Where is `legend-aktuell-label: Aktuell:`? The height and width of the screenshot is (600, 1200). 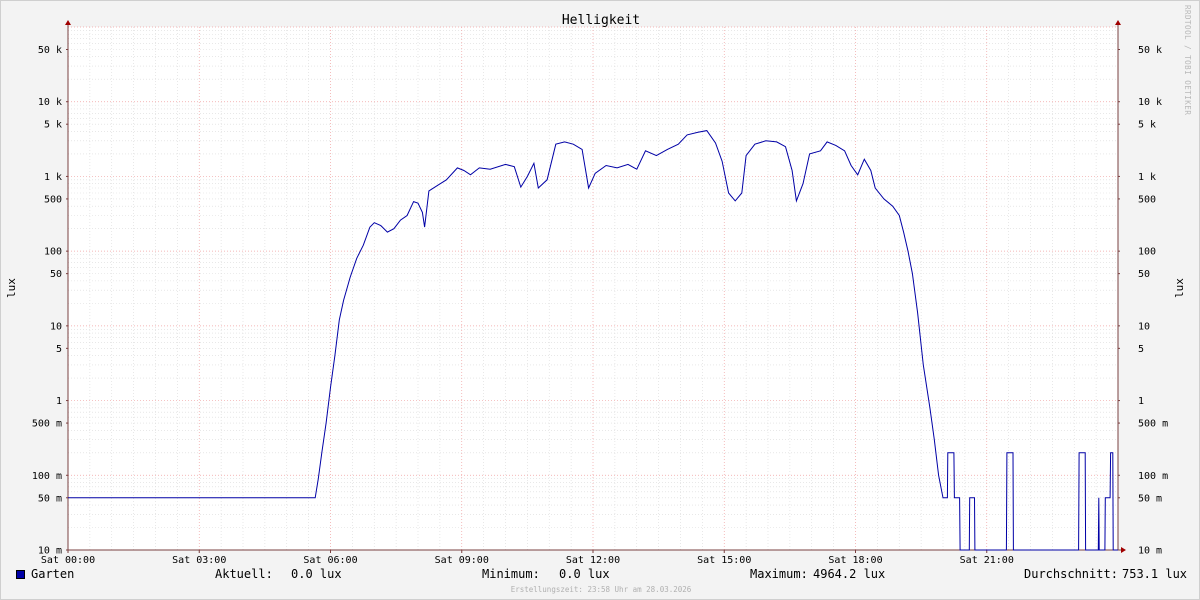
legend-aktuell-label: Aktuell: is located at coordinates (244, 574).